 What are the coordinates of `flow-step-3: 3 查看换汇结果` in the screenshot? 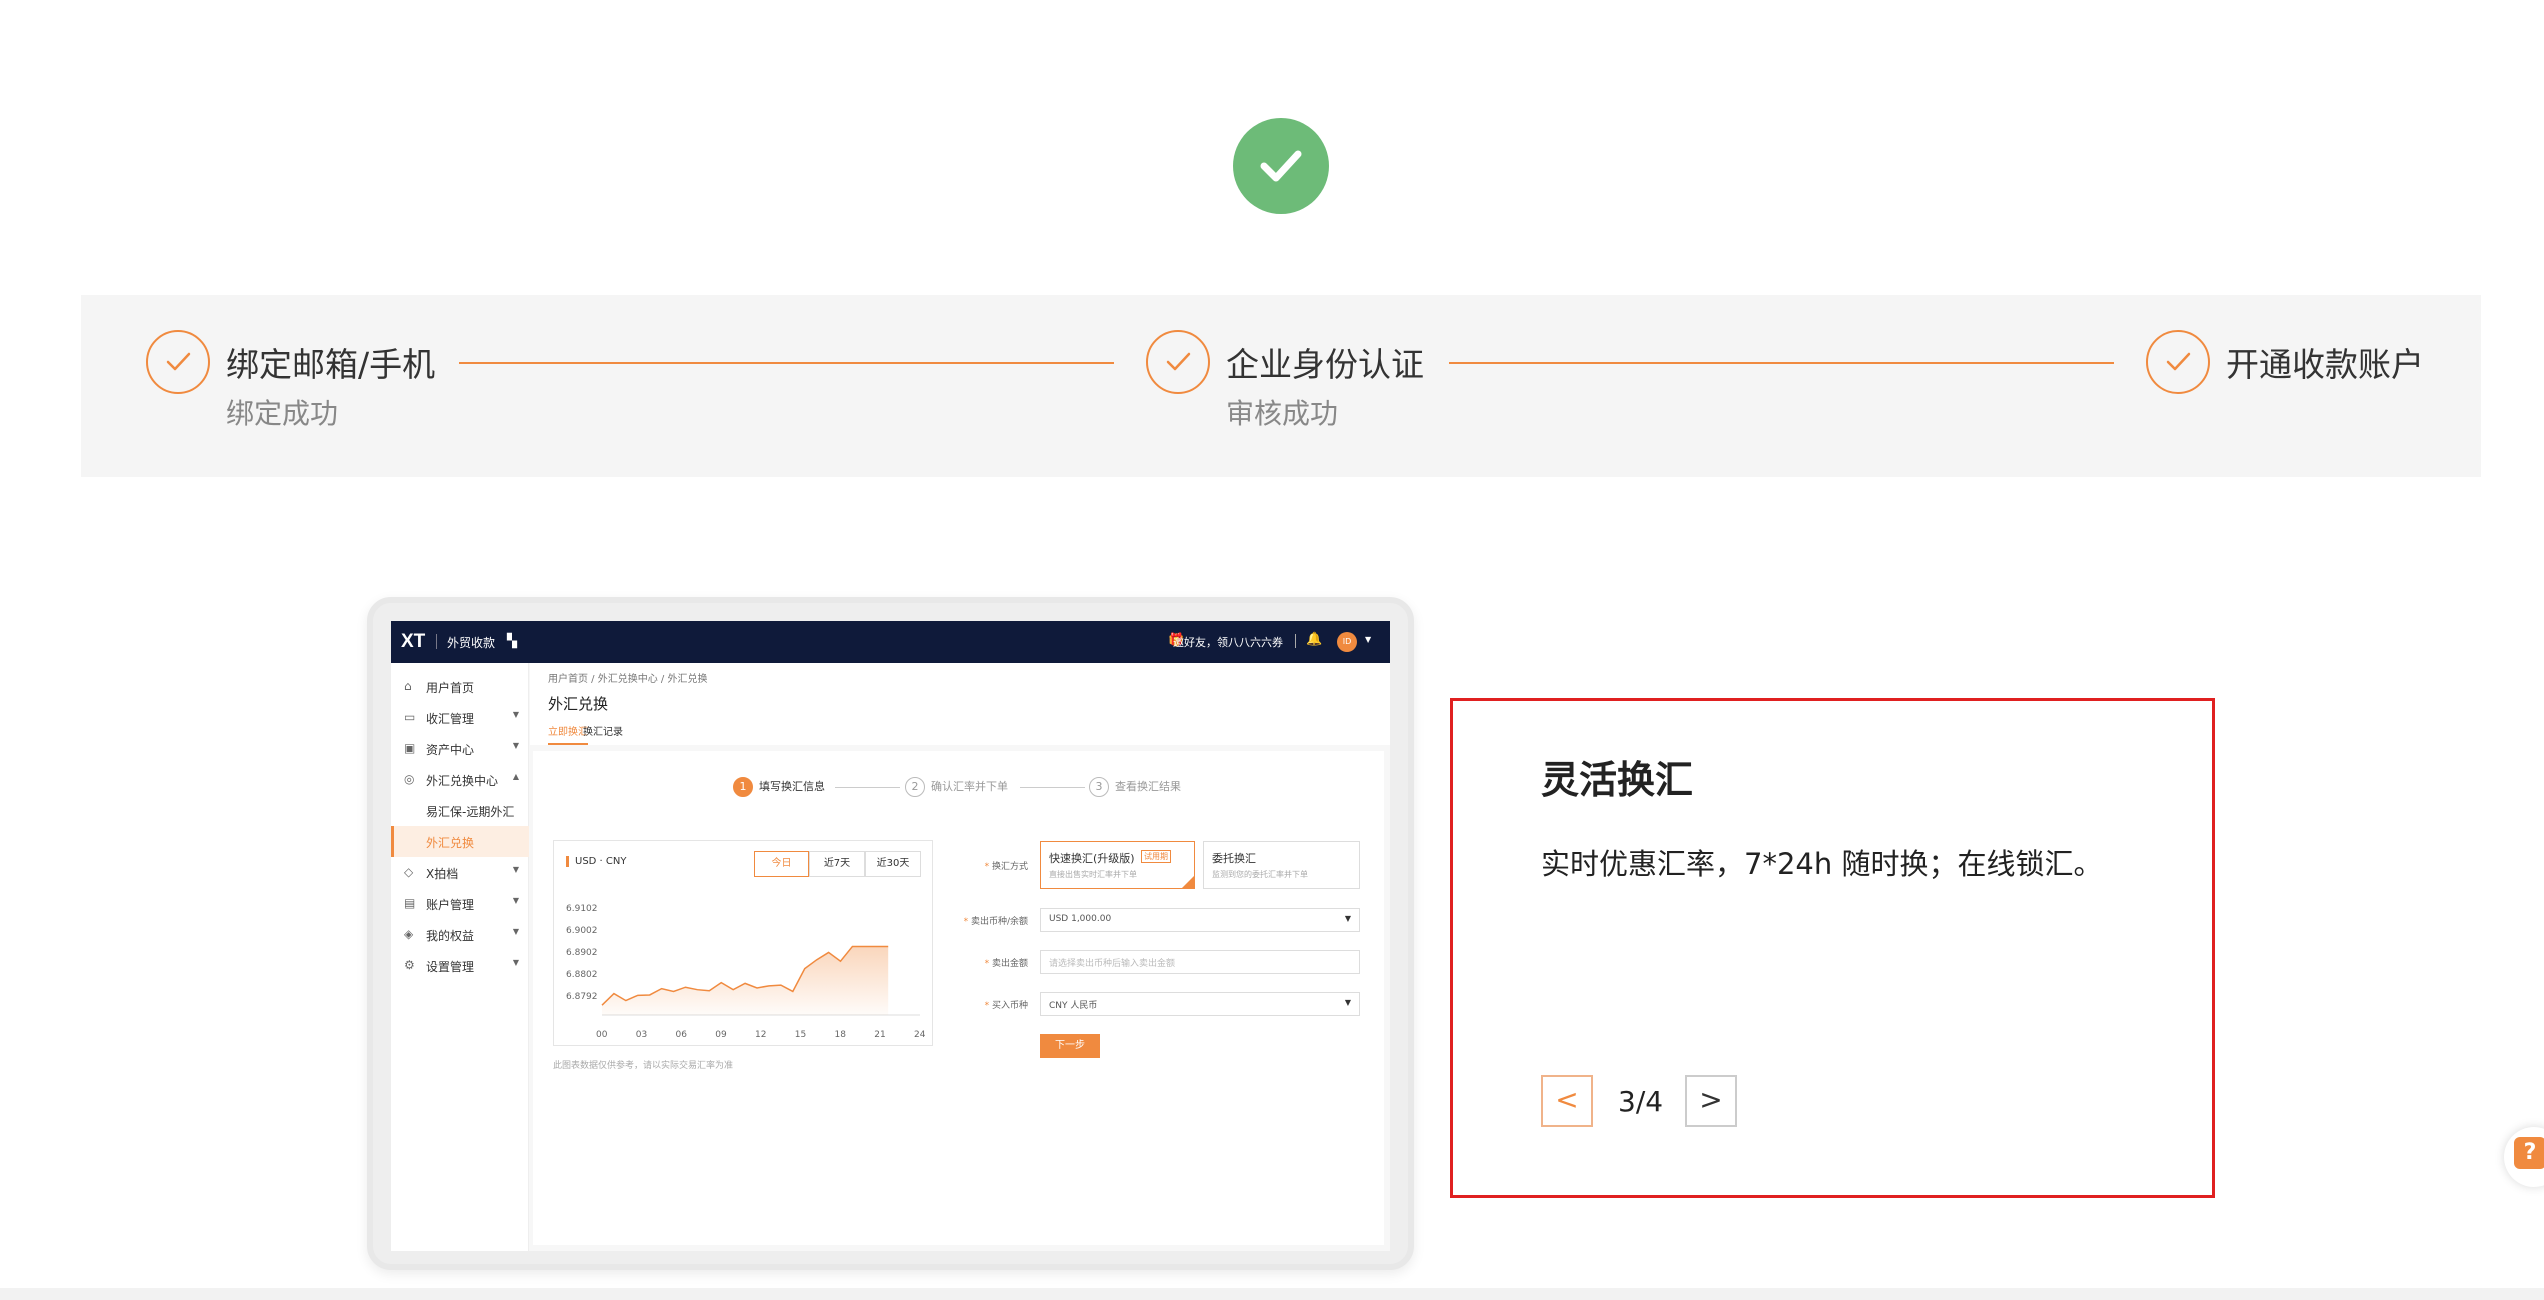 It's located at (1135, 787).